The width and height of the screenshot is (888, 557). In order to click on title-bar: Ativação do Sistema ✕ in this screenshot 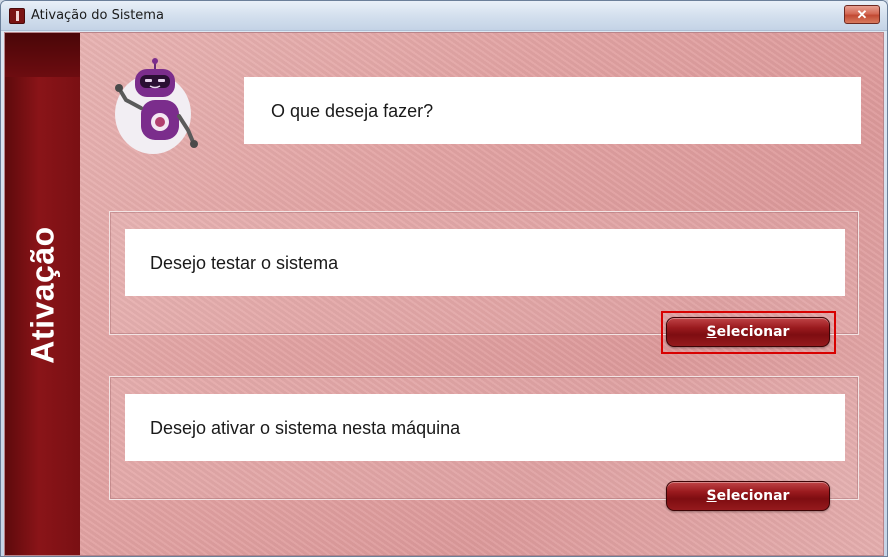, I will do `click(444, 16)`.